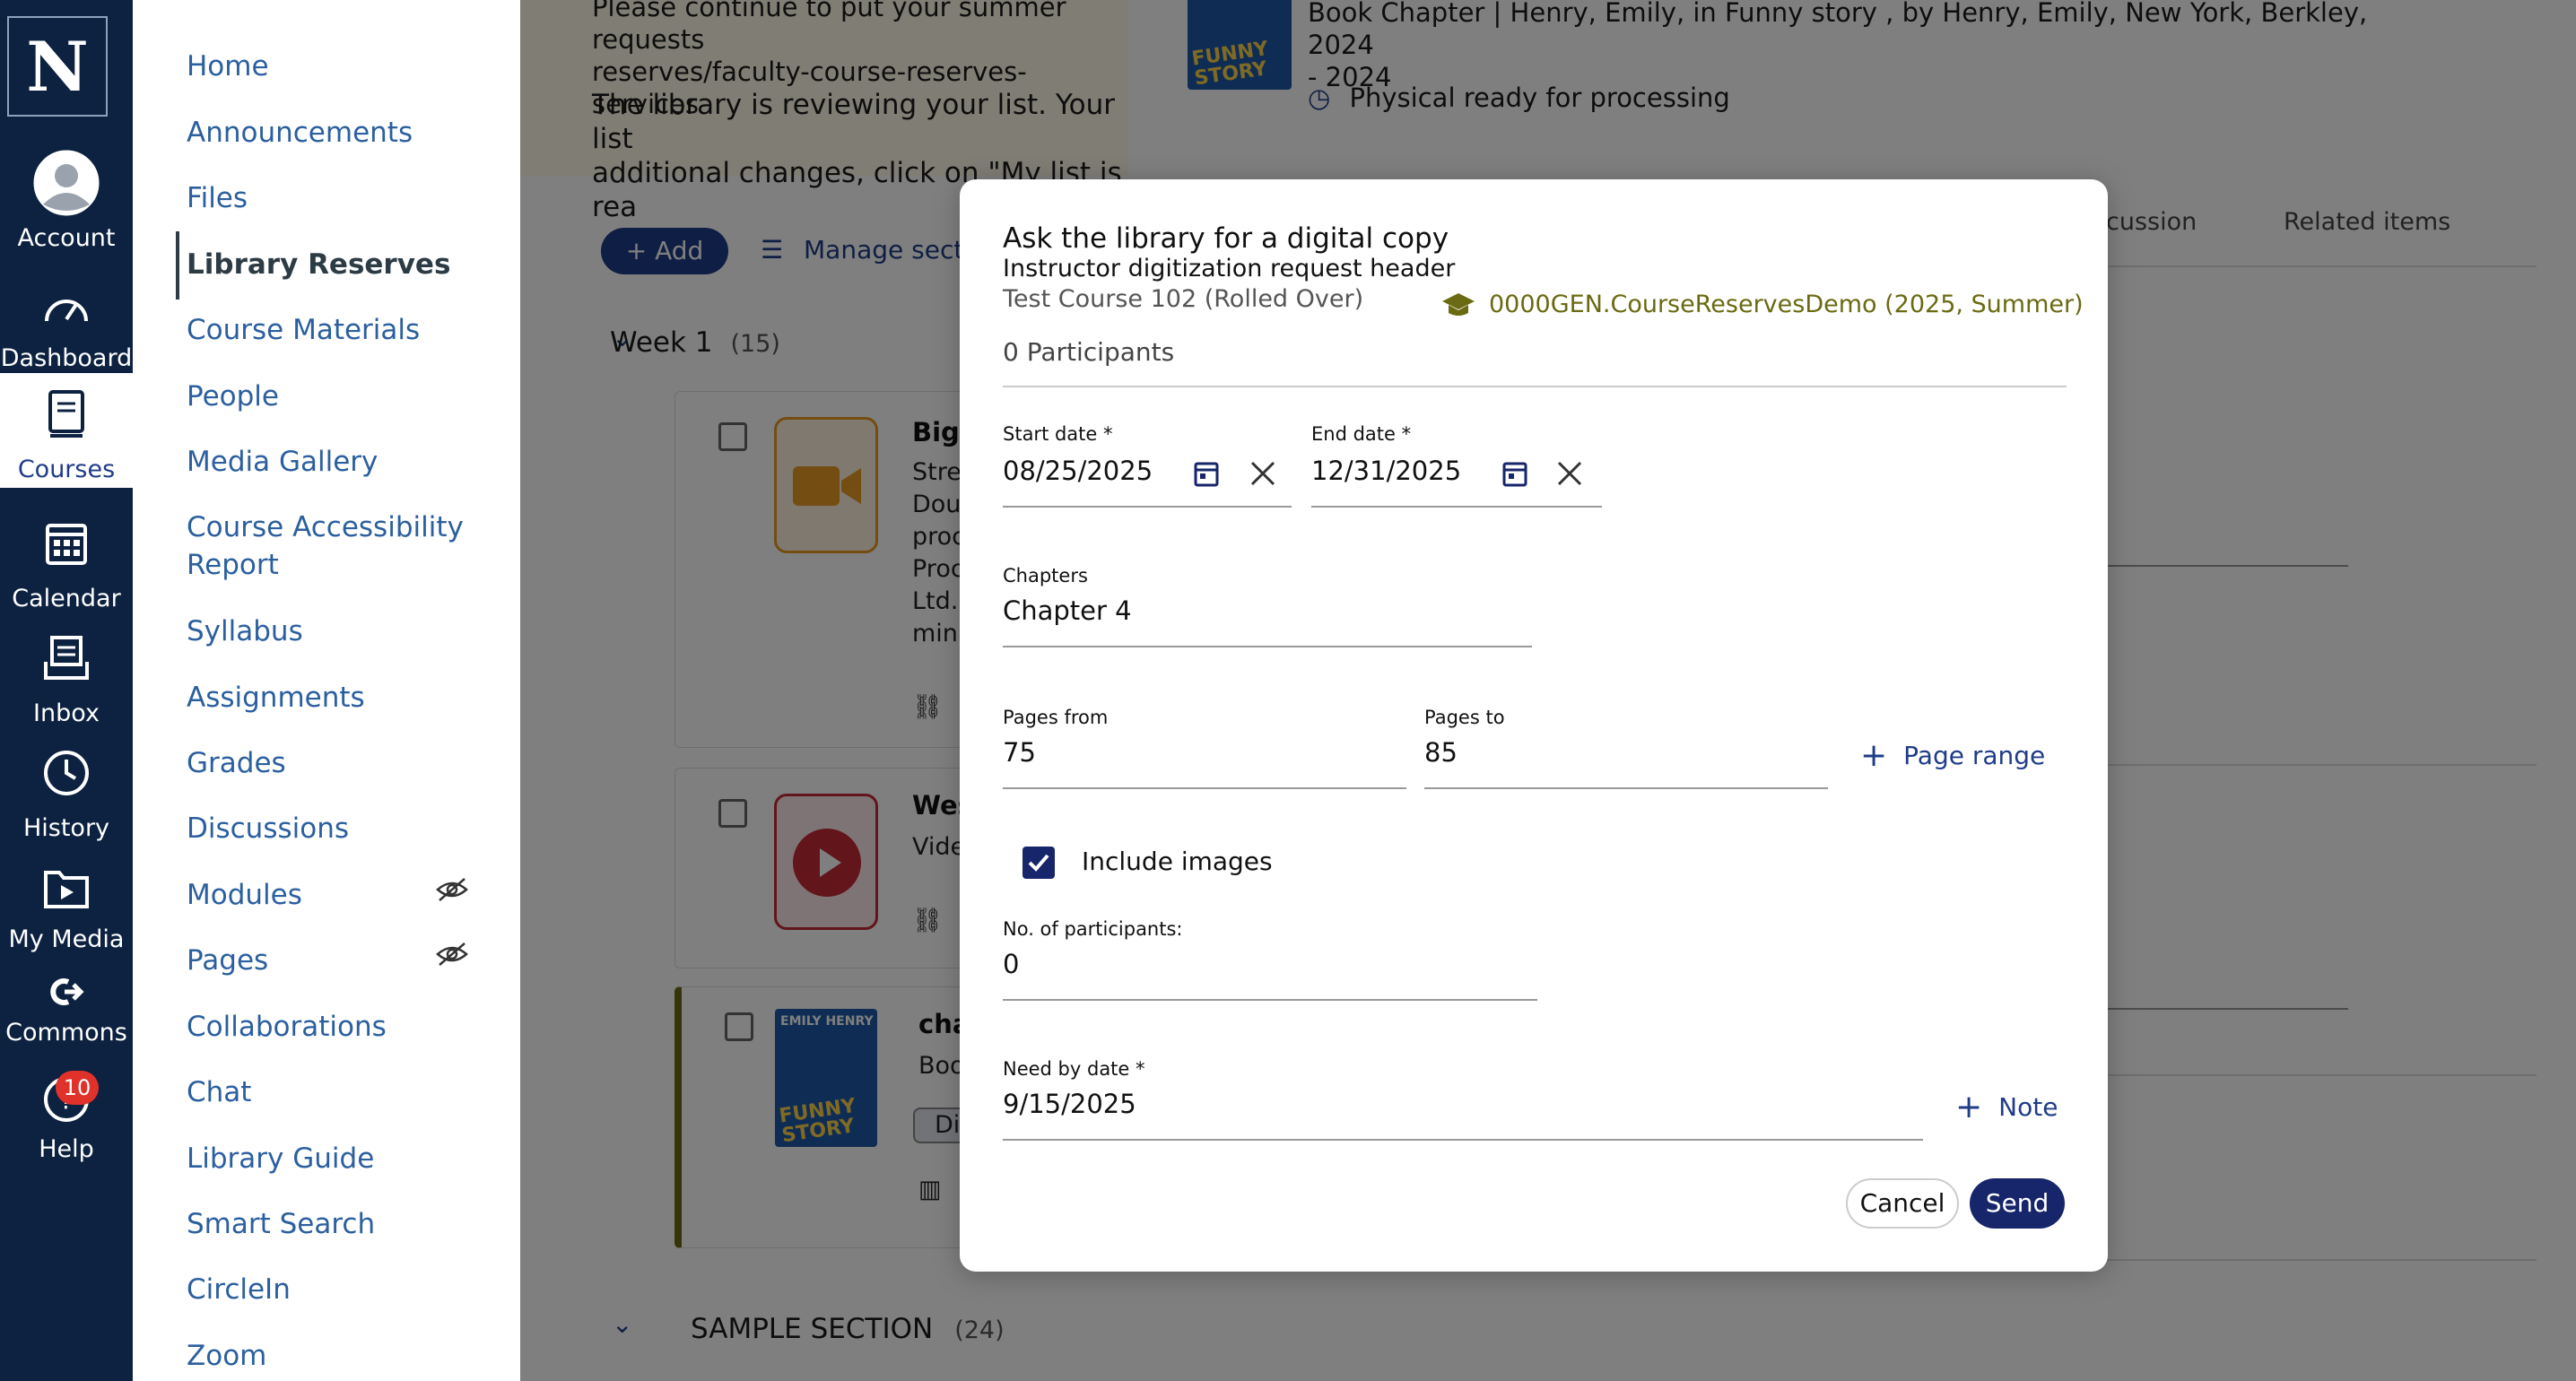 The image size is (2576, 1381). I want to click on global-nav-label: History, so click(66, 828).